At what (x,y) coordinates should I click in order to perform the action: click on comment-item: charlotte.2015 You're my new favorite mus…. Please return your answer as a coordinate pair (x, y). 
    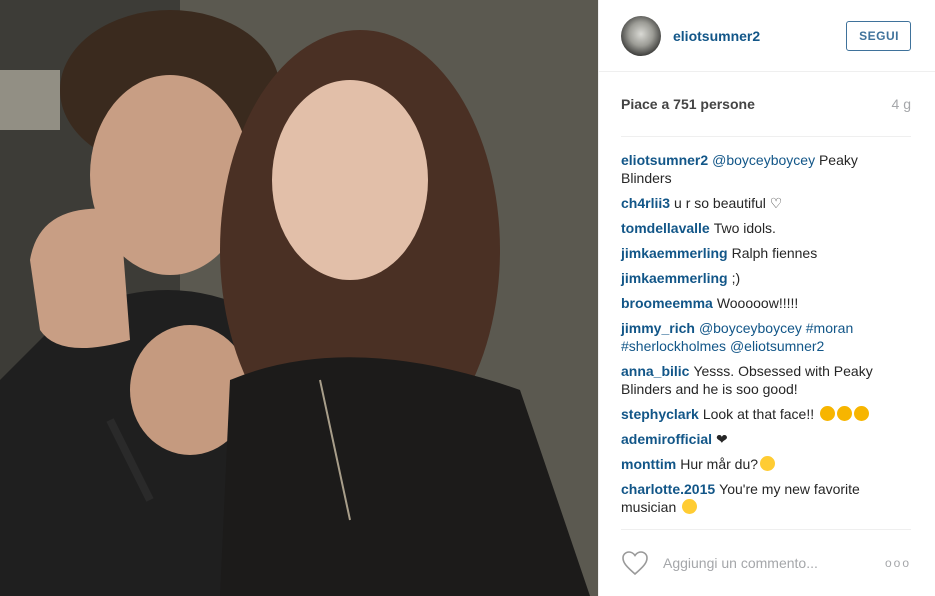
    Looking at the image, I should click on (766, 498).